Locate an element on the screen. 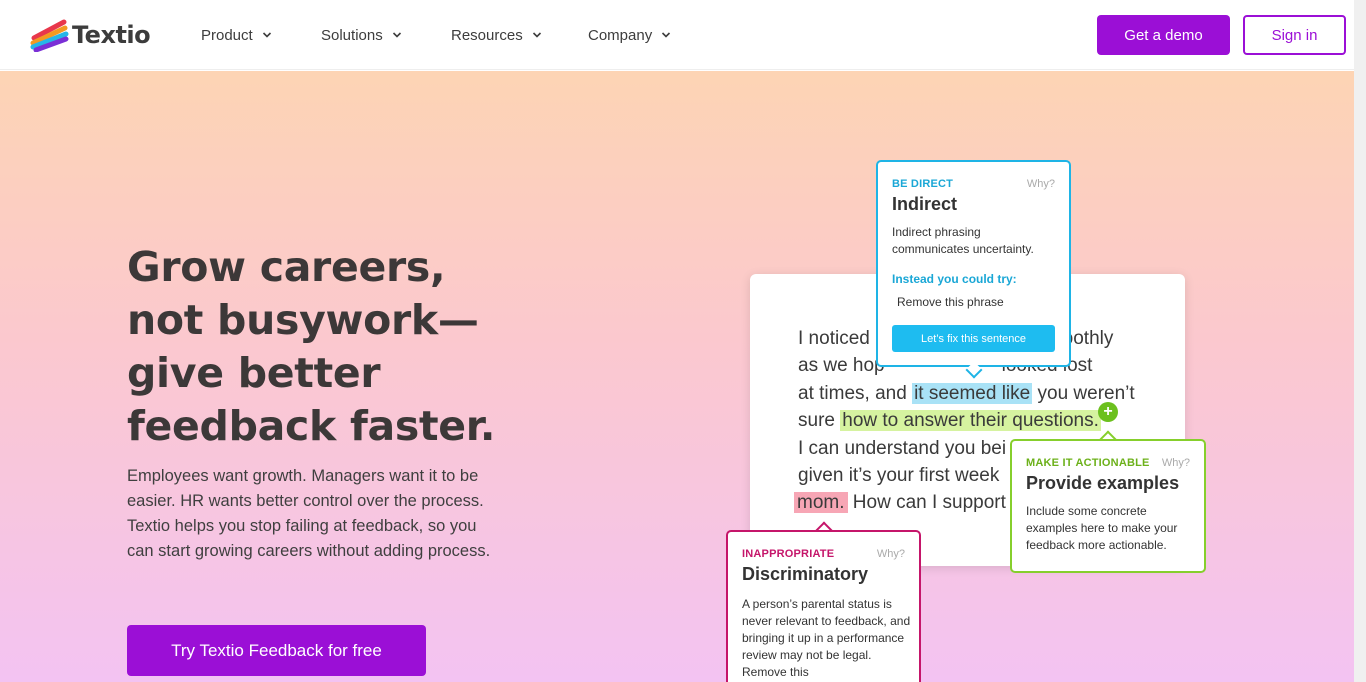 The height and width of the screenshot is (682, 1366). nav-solutions: Solutions is located at coordinates (386, 35).